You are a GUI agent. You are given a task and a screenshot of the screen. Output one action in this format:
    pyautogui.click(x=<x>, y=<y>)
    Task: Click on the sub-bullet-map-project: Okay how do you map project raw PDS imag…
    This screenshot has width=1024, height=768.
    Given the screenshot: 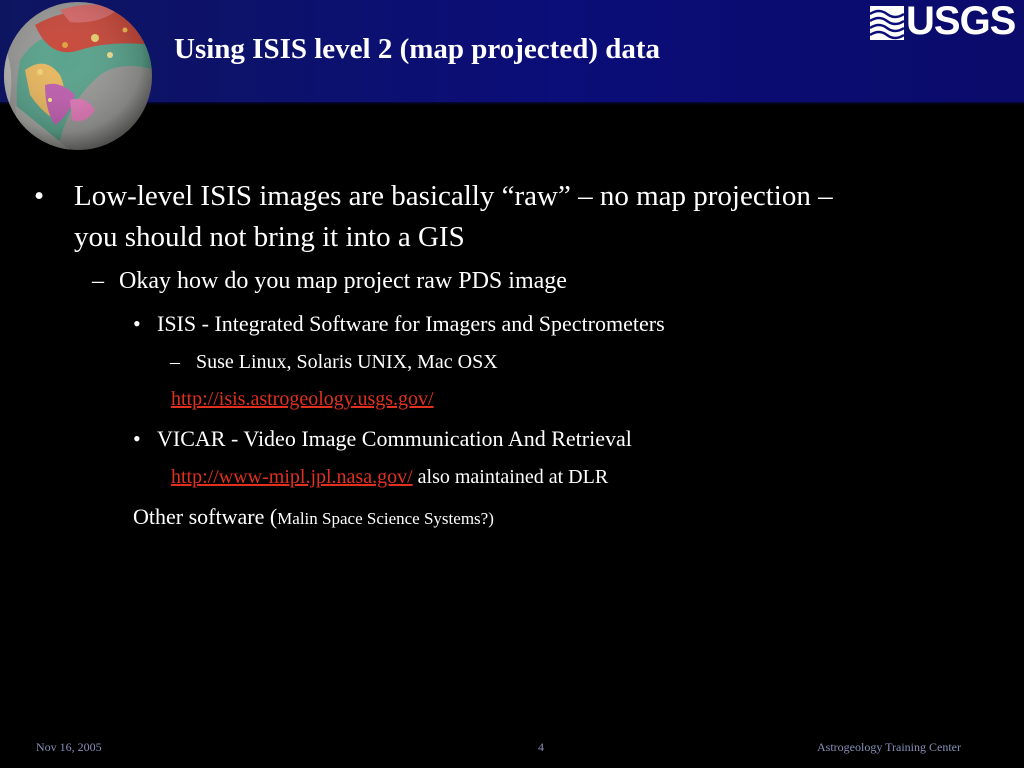 What is the action you would take?
    pyautogui.click(x=343, y=281)
    